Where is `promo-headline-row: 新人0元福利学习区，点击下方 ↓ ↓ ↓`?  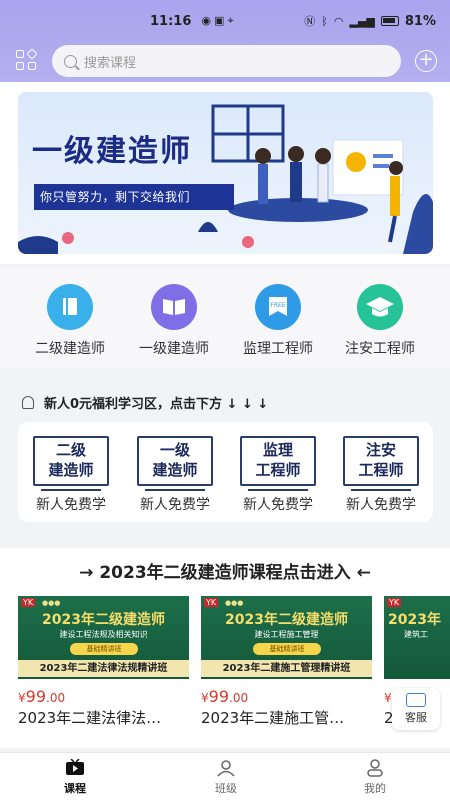
promo-headline-row: 新人0元福利学习区，点击下方 ↓ ↓ ↓ is located at coordinates (145, 402).